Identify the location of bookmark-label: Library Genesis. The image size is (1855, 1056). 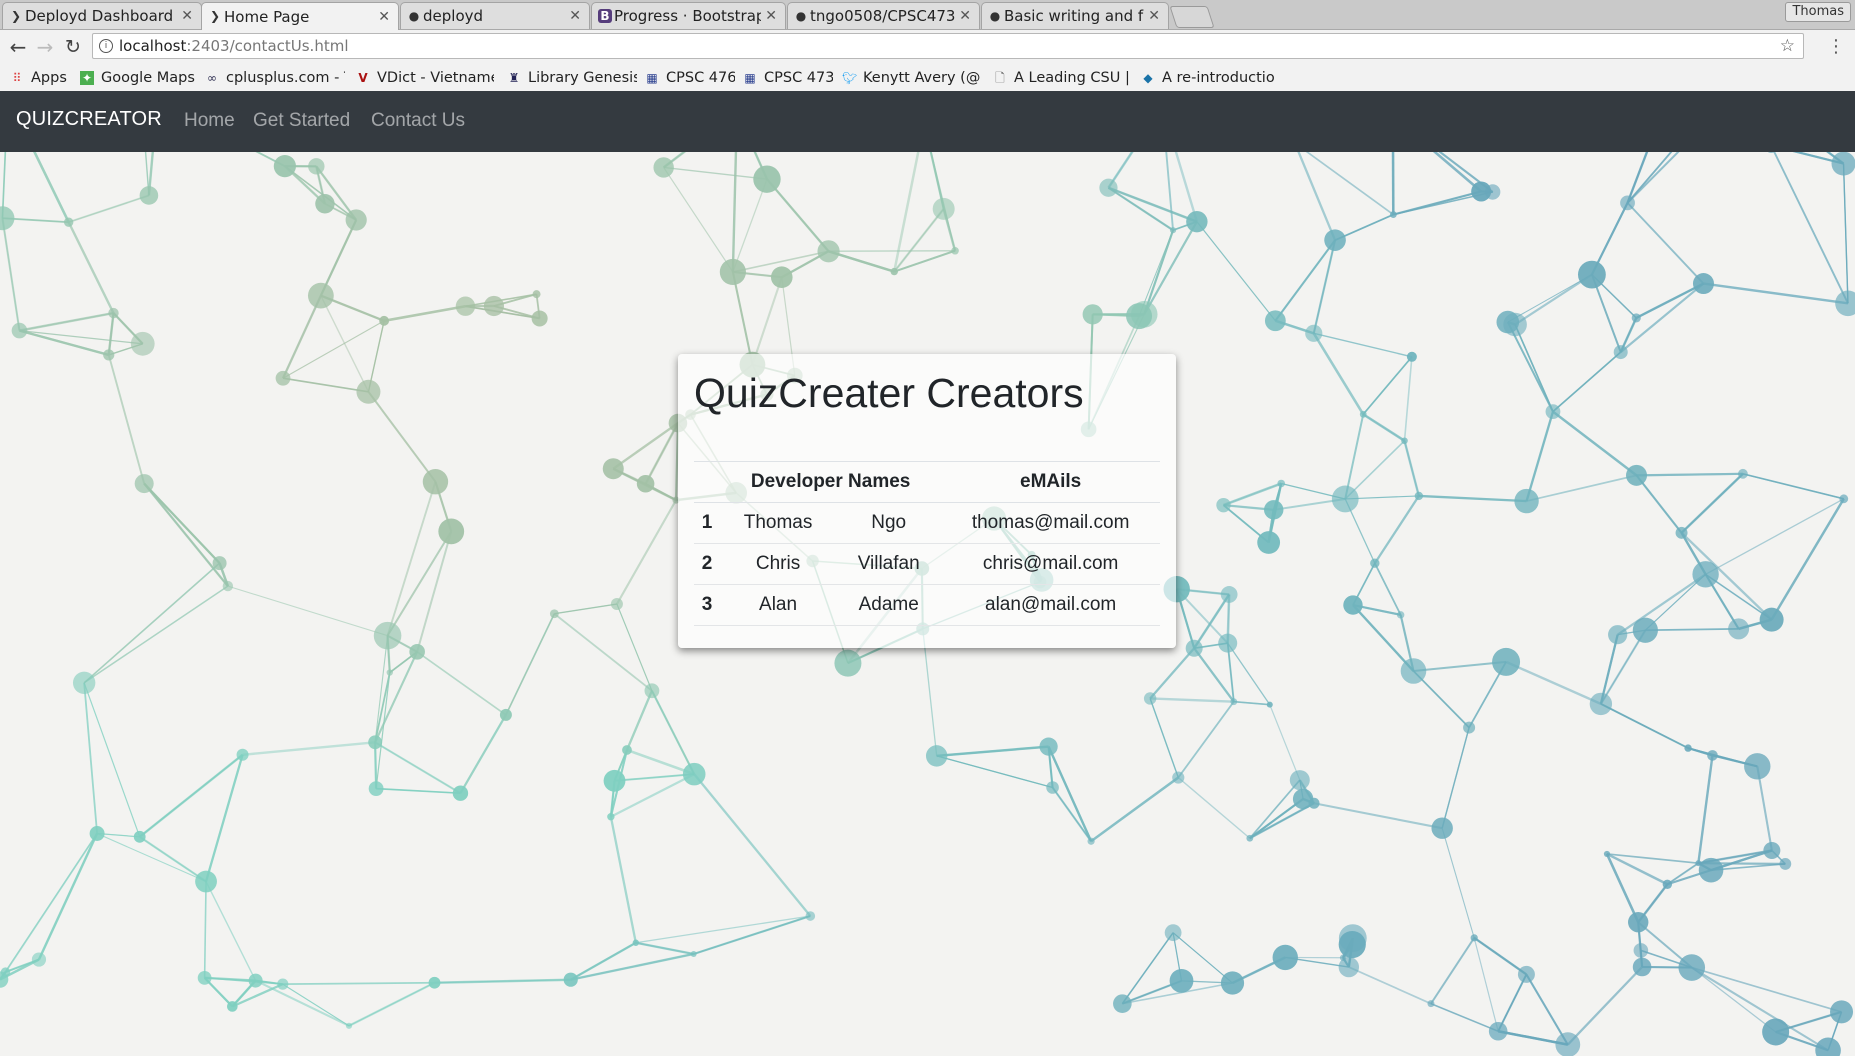
(582, 78).